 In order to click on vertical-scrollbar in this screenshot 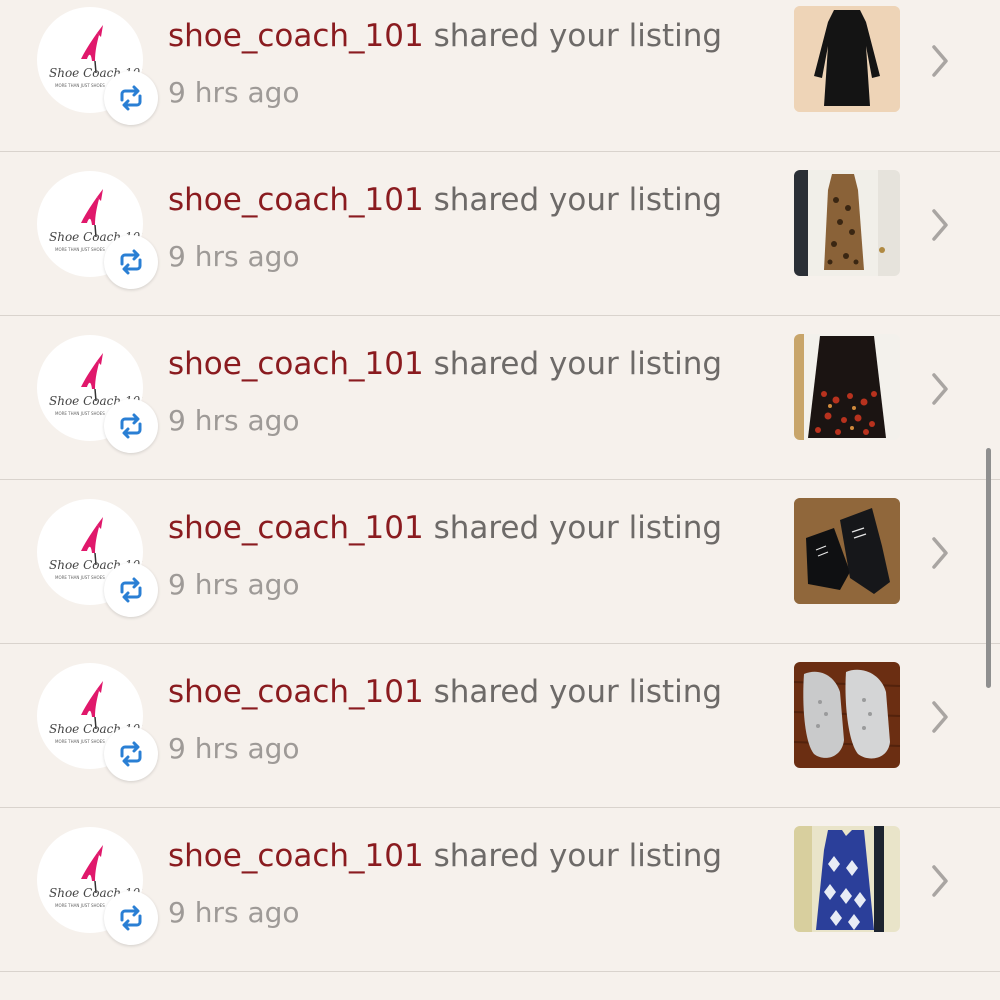, I will do `click(988, 568)`.